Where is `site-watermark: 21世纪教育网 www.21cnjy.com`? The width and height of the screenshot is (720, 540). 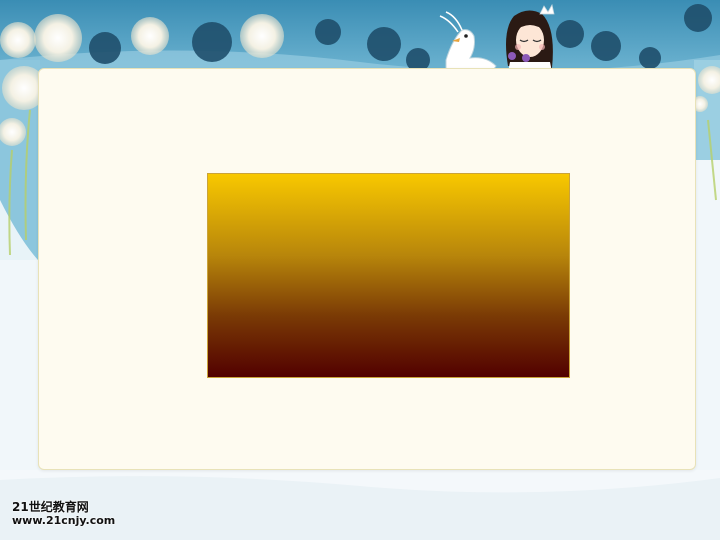 site-watermark: 21世纪教育网 www.21cnjy.com is located at coordinates (63, 514).